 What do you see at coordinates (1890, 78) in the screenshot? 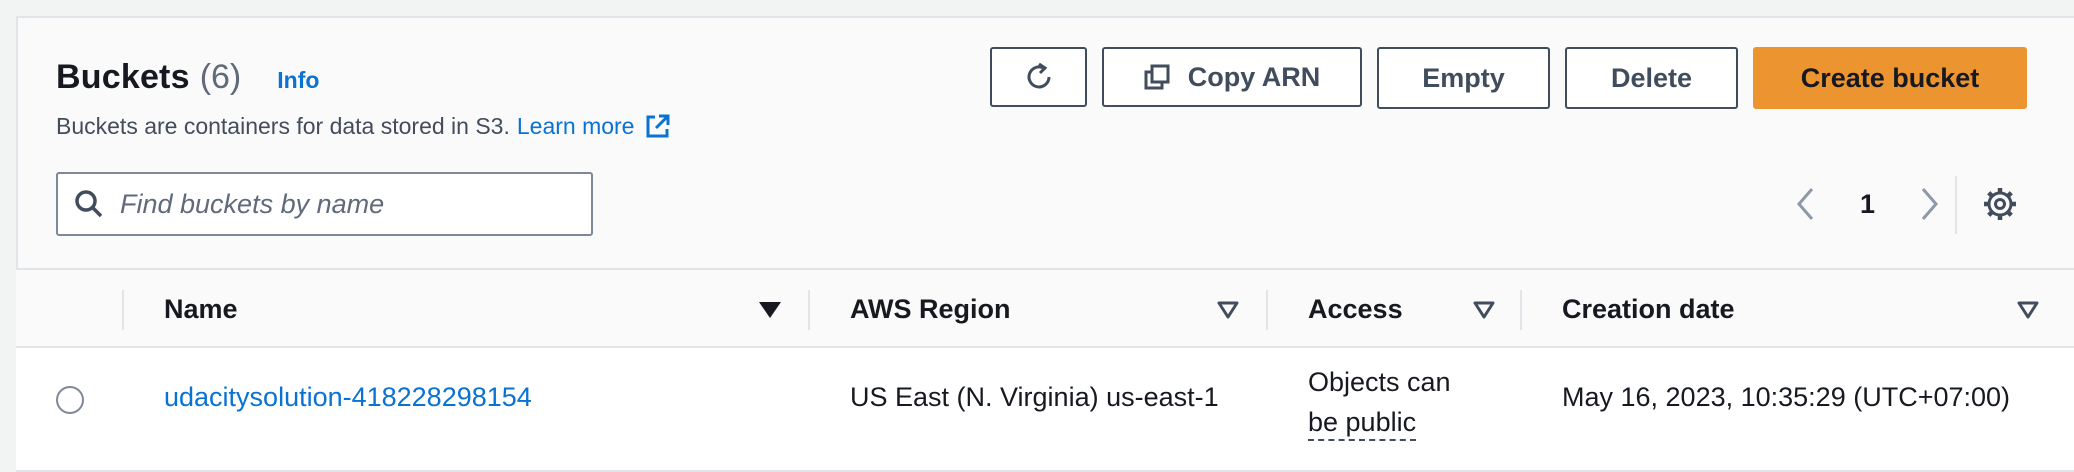
I see `create-bucket-button: Create bucket` at bounding box center [1890, 78].